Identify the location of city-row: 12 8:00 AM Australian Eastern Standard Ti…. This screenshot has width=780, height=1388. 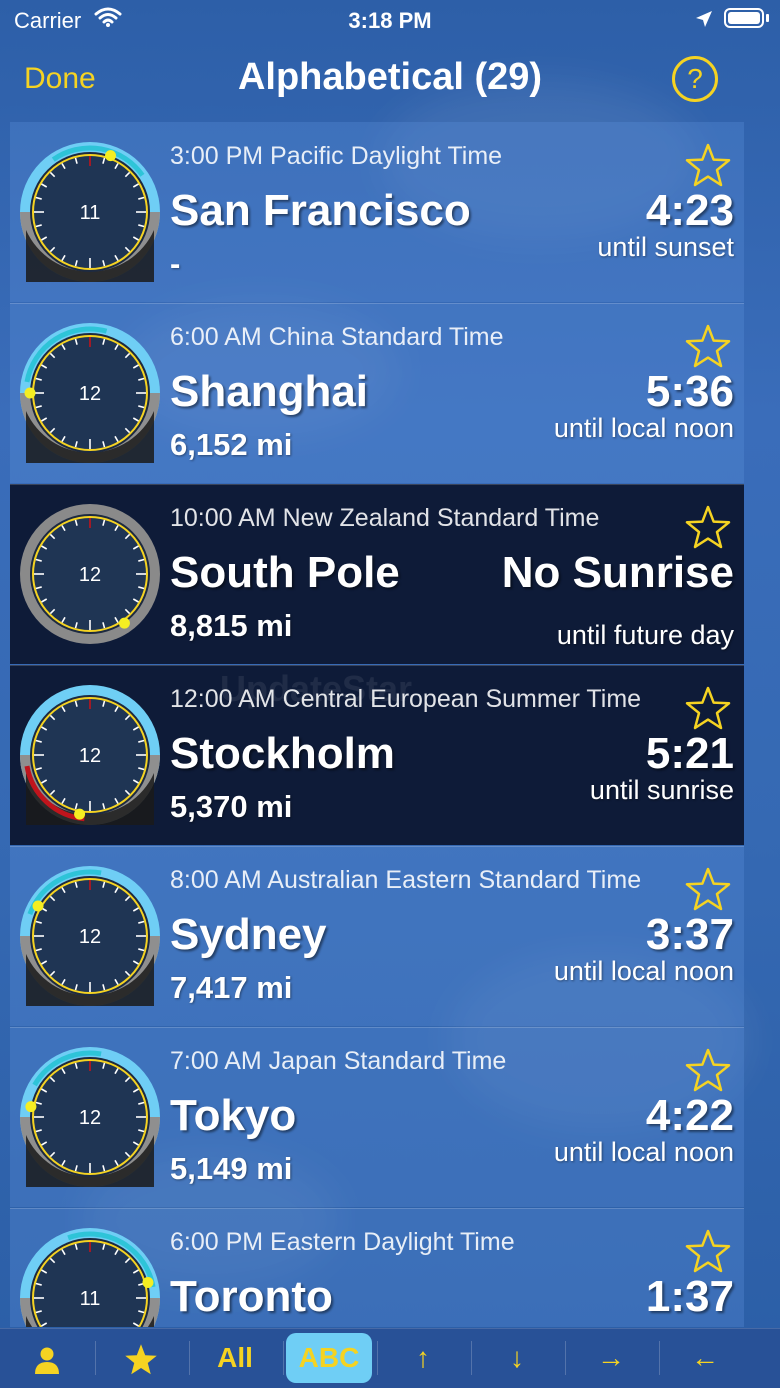
(377, 936).